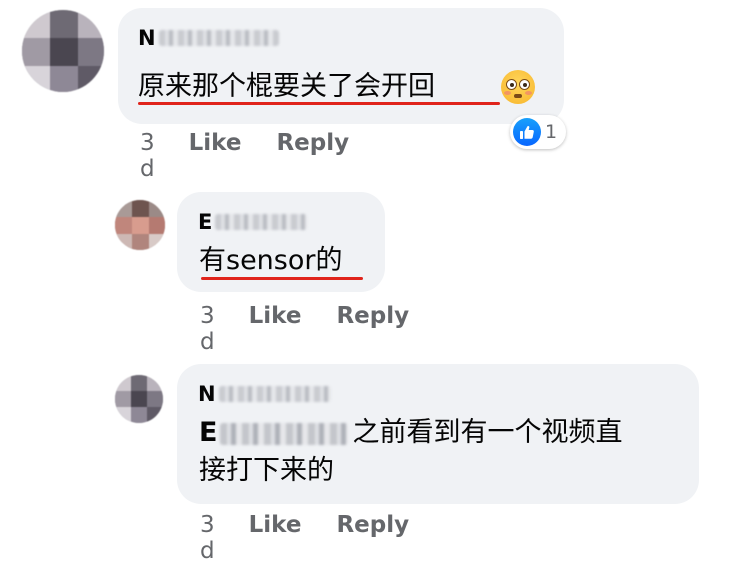 Image resolution: width=749 pixels, height=564 pixels. What do you see at coordinates (487, 432) in the screenshot?
I see `comment-text: 之前看到有一个视频直` at bounding box center [487, 432].